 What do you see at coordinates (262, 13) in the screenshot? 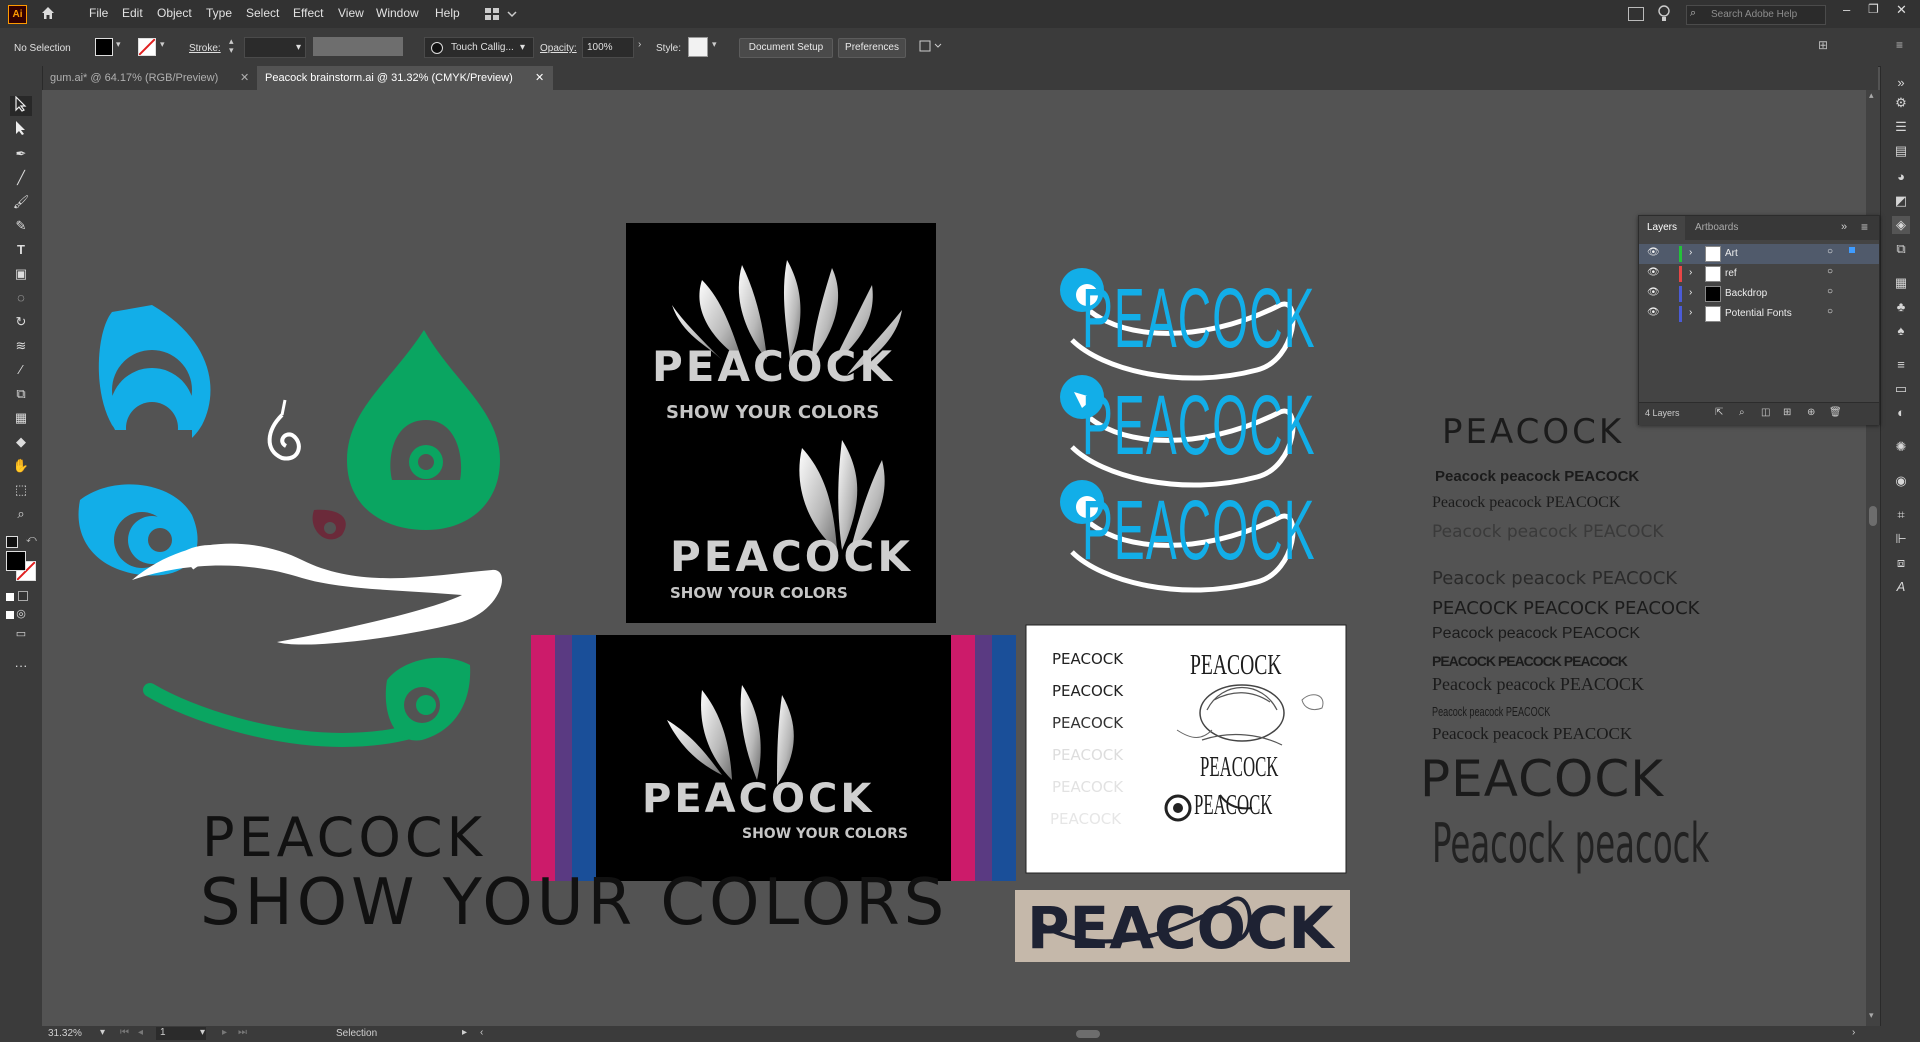
I see `menu-select: Select` at bounding box center [262, 13].